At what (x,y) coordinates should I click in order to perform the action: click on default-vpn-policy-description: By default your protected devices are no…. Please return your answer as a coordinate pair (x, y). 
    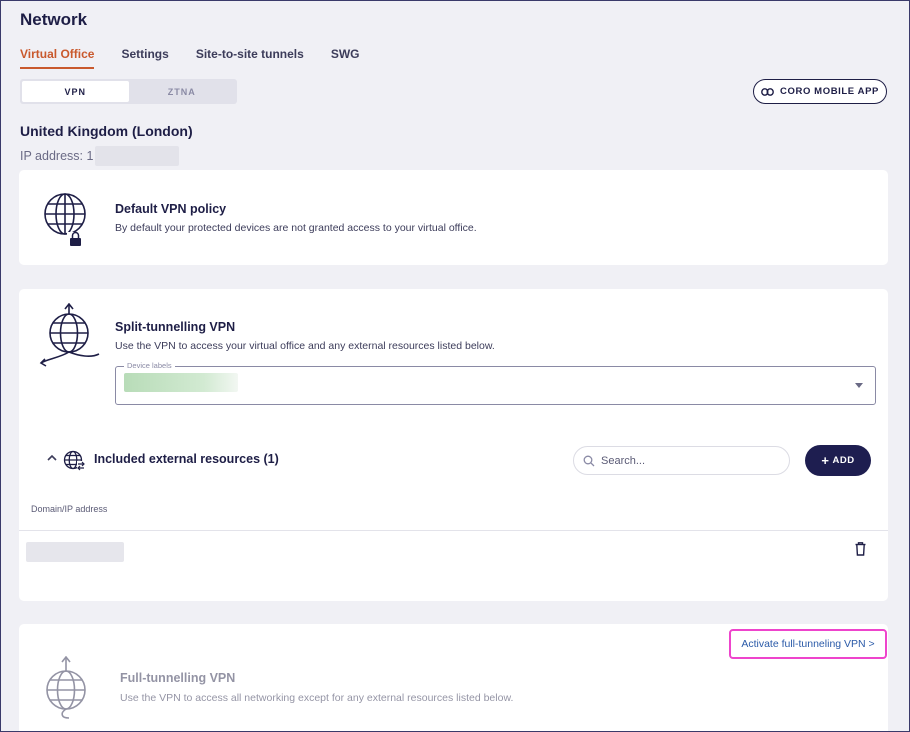
    Looking at the image, I should click on (296, 228).